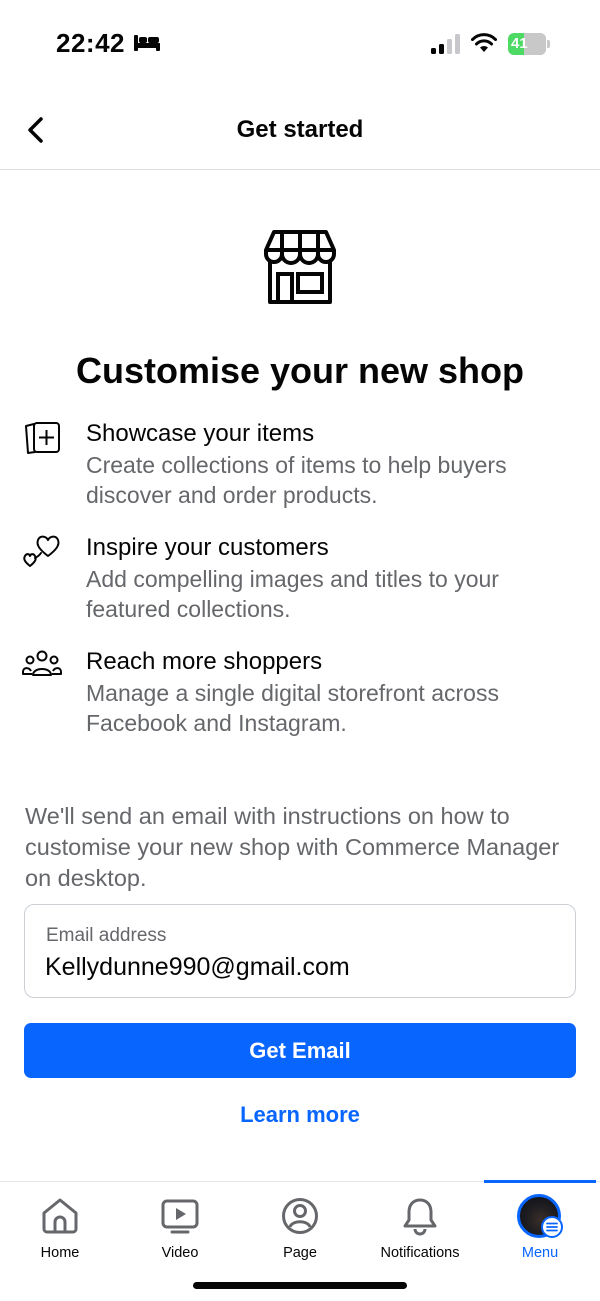 This screenshot has height=1301, width=600. I want to click on nav-label: Notifications, so click(420, 1253).